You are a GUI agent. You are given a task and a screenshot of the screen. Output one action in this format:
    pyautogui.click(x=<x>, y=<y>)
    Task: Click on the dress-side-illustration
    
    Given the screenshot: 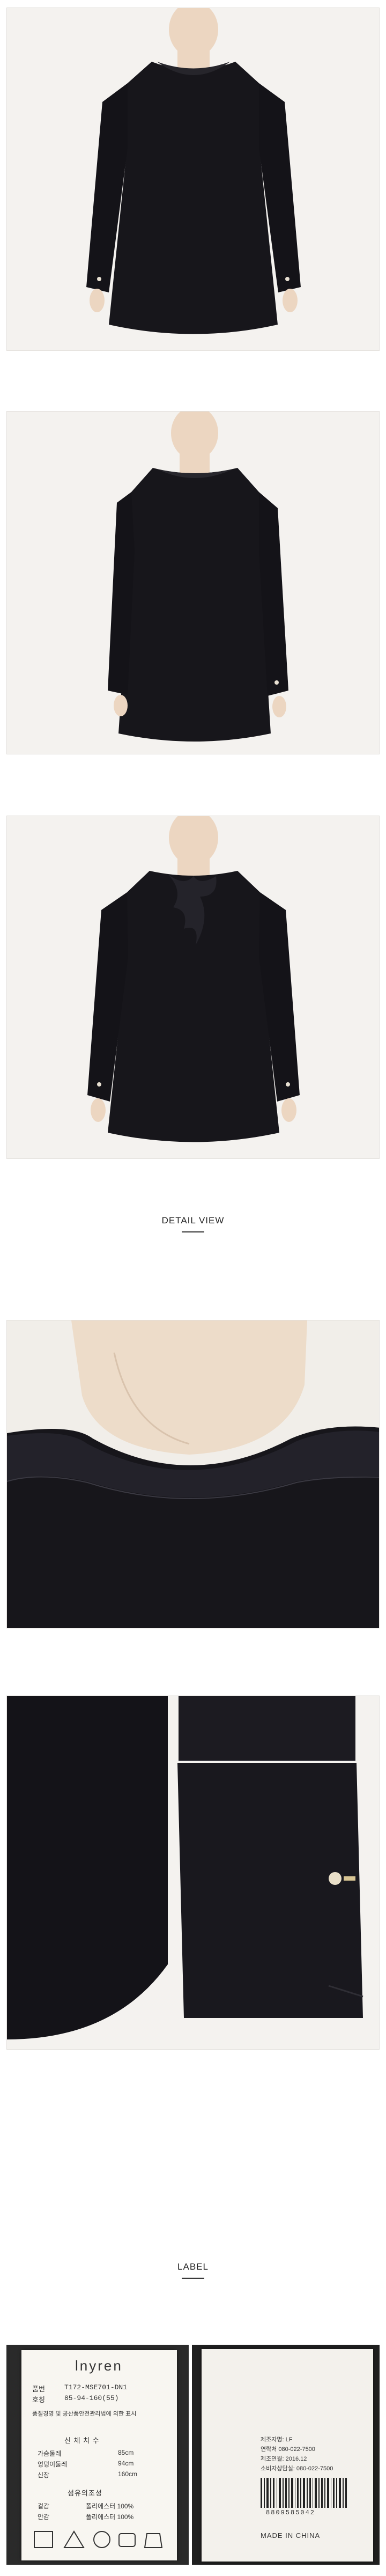 What is the action you would take?
    pyautogui.click(x=198, y=577)
    